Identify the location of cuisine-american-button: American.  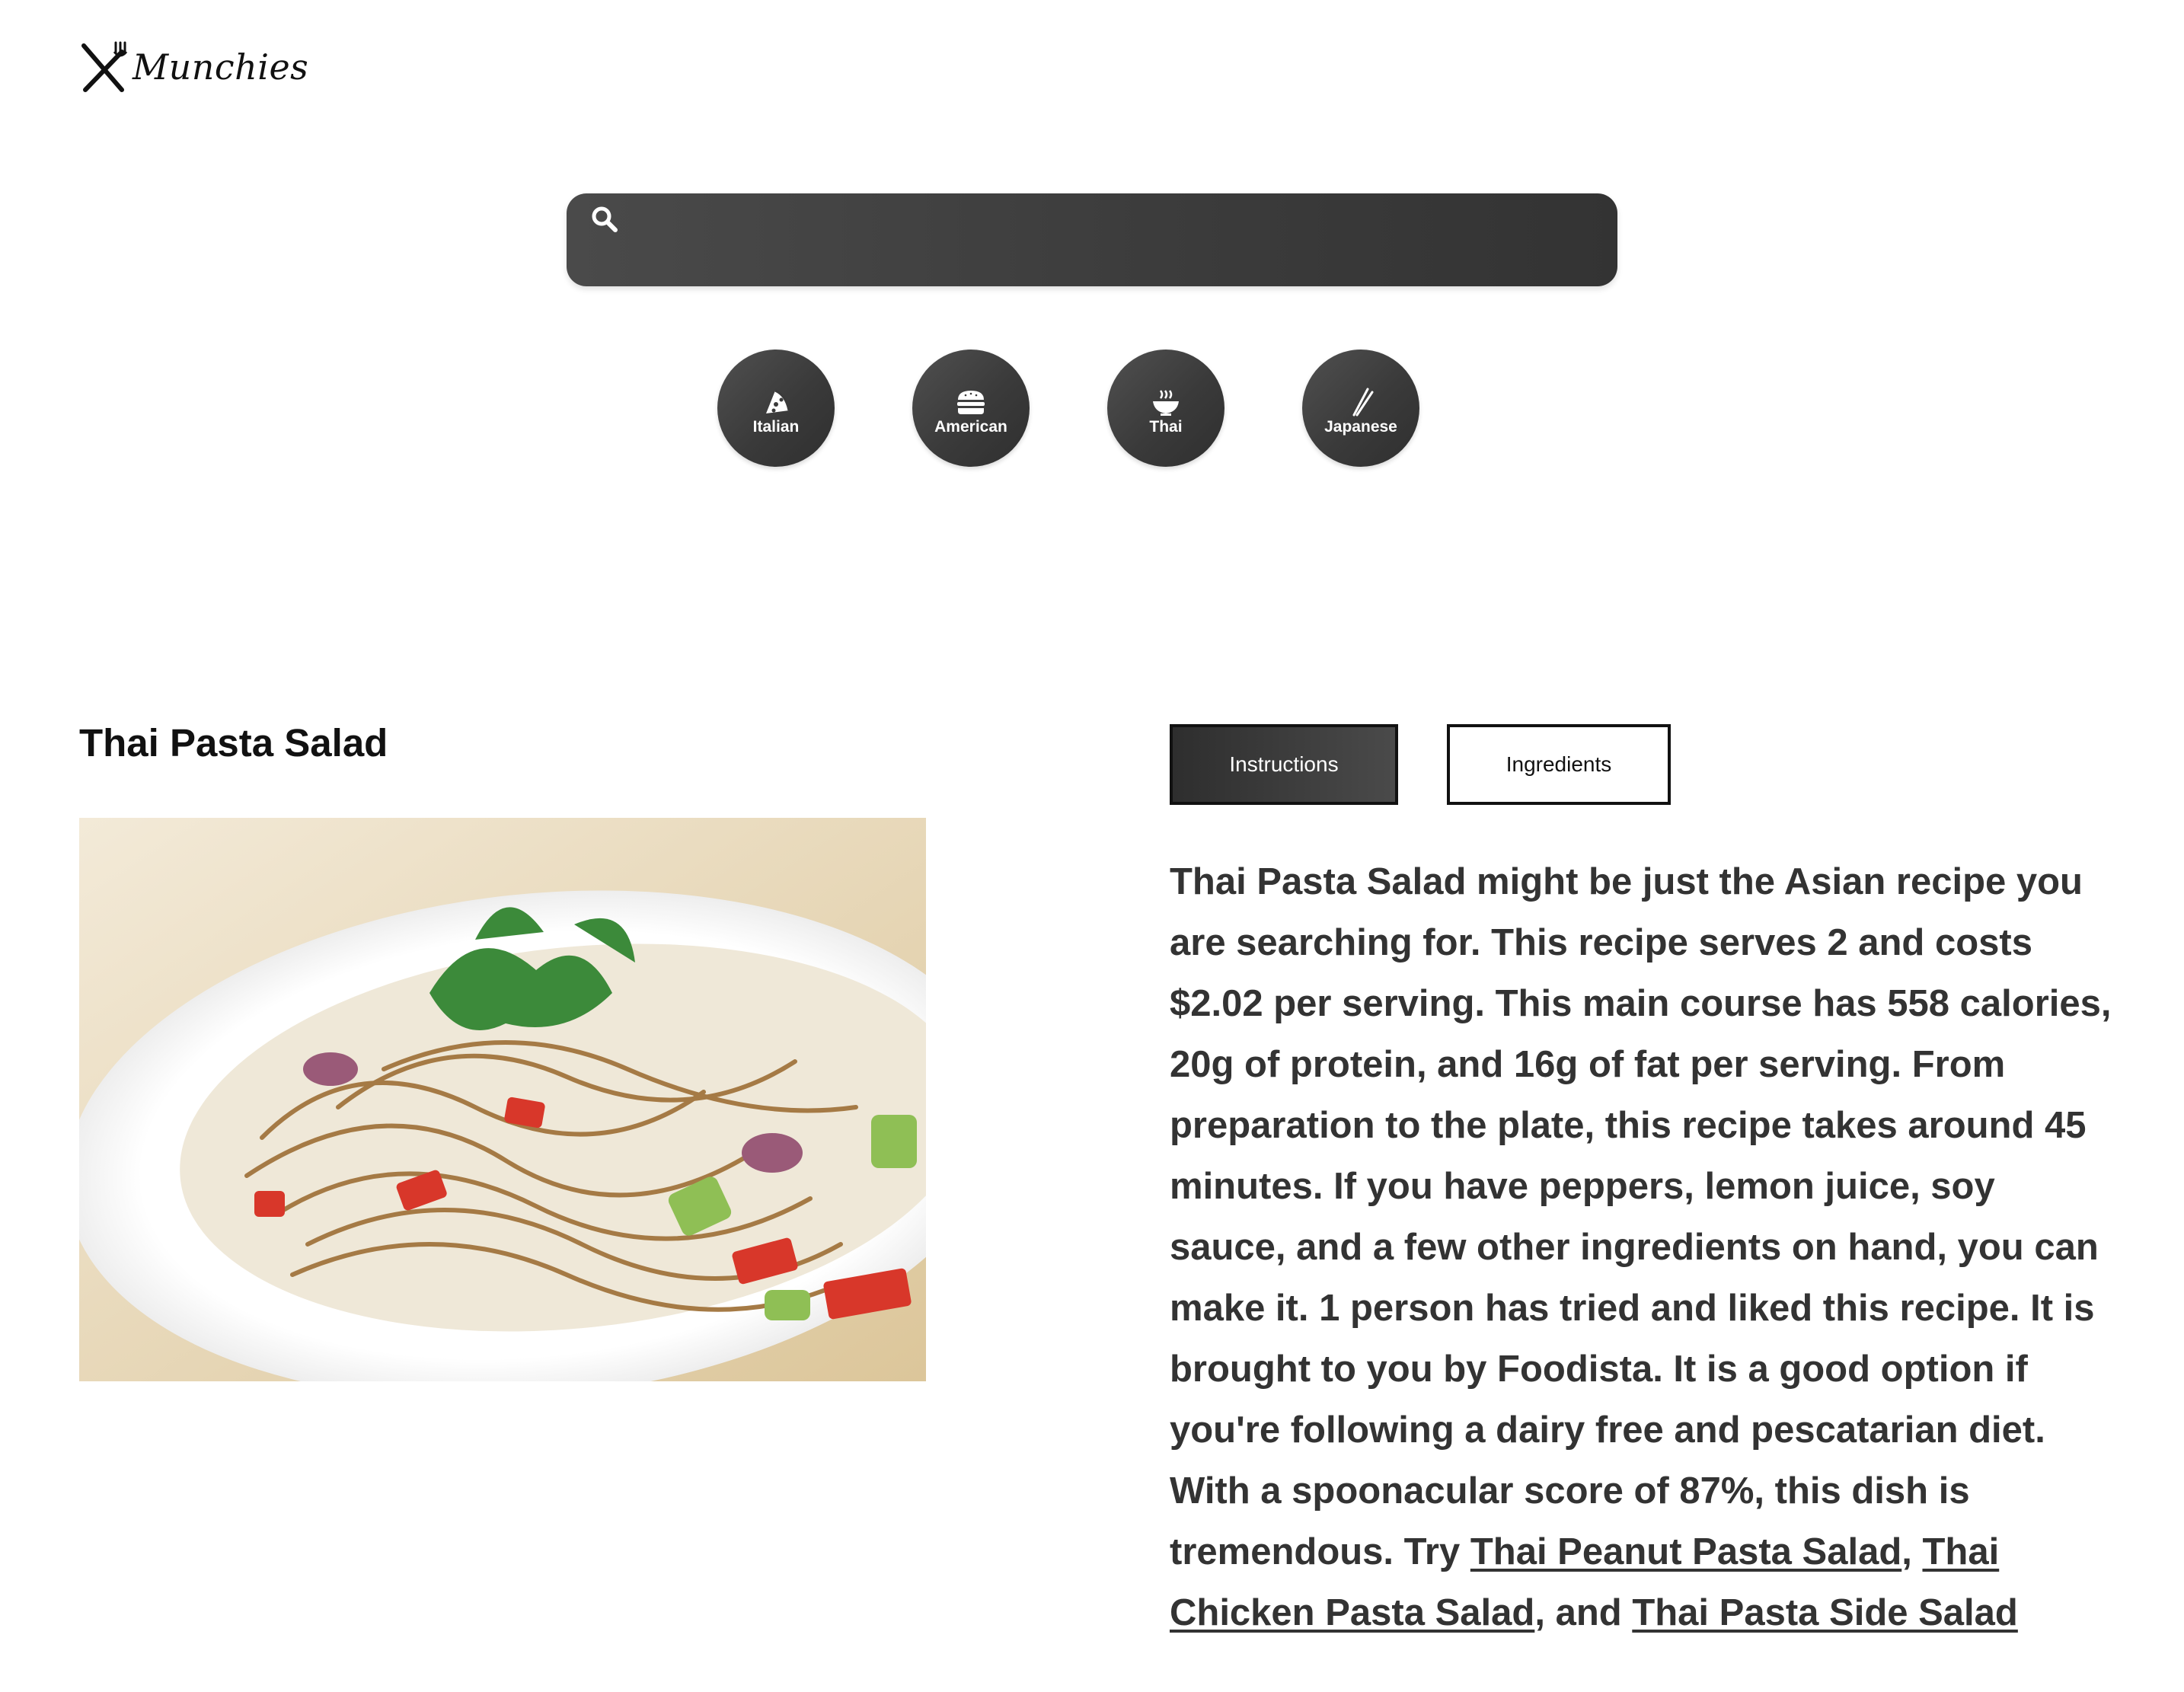
(971, 408).